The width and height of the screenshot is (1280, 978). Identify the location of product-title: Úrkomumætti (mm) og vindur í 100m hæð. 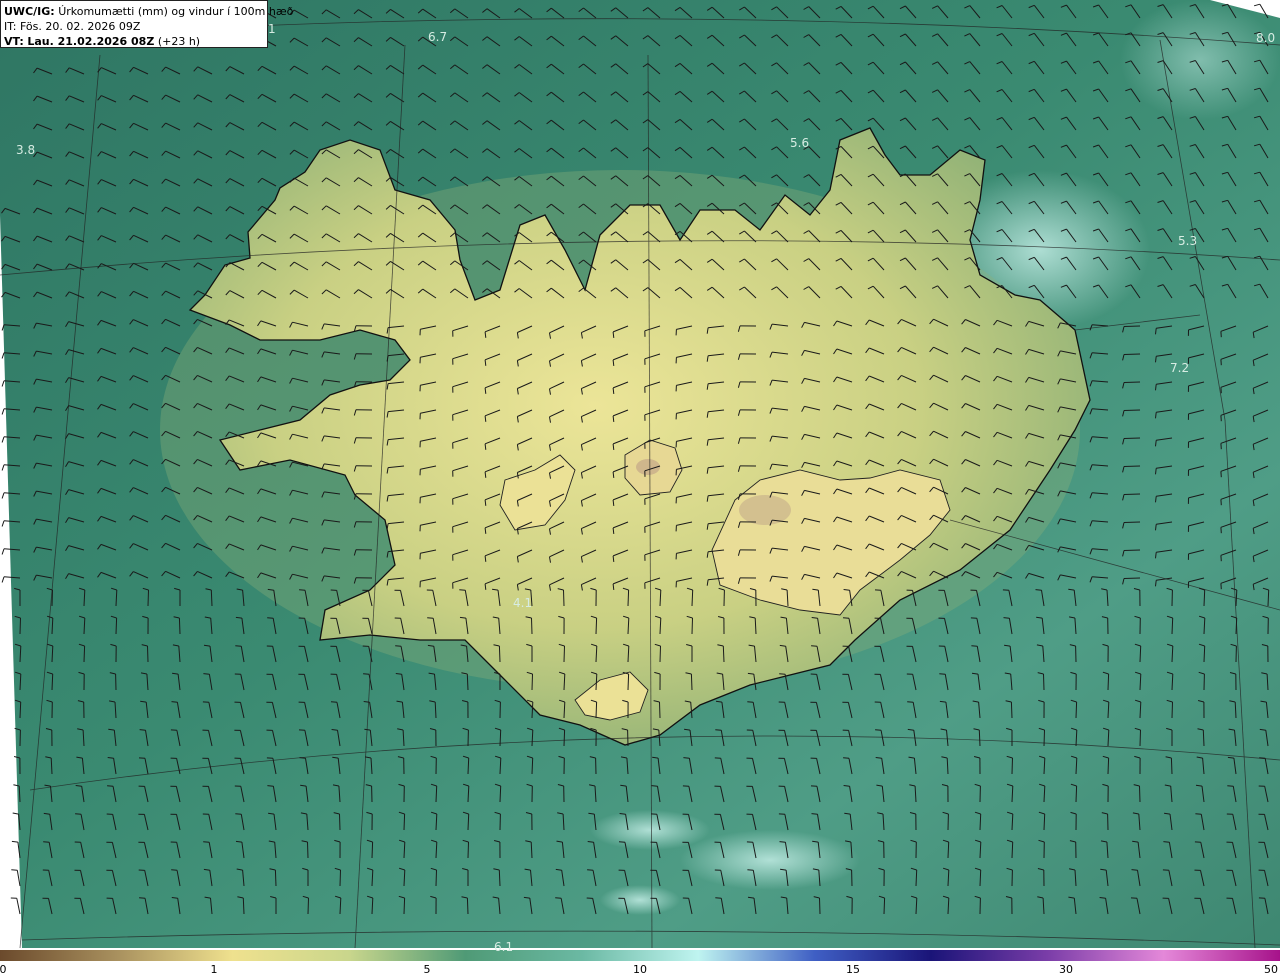
(176, 11).